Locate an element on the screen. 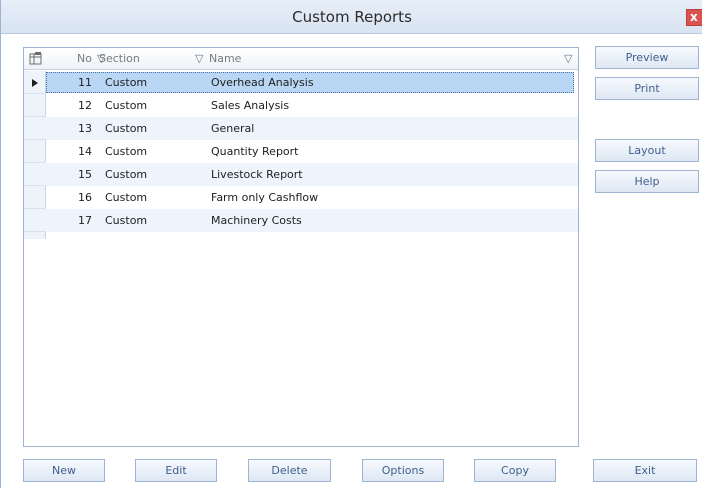 The height and width of the screenshot is (488, 702). table-row: 11 Custom Overhead Analysis is located at coordinates (301, 82).